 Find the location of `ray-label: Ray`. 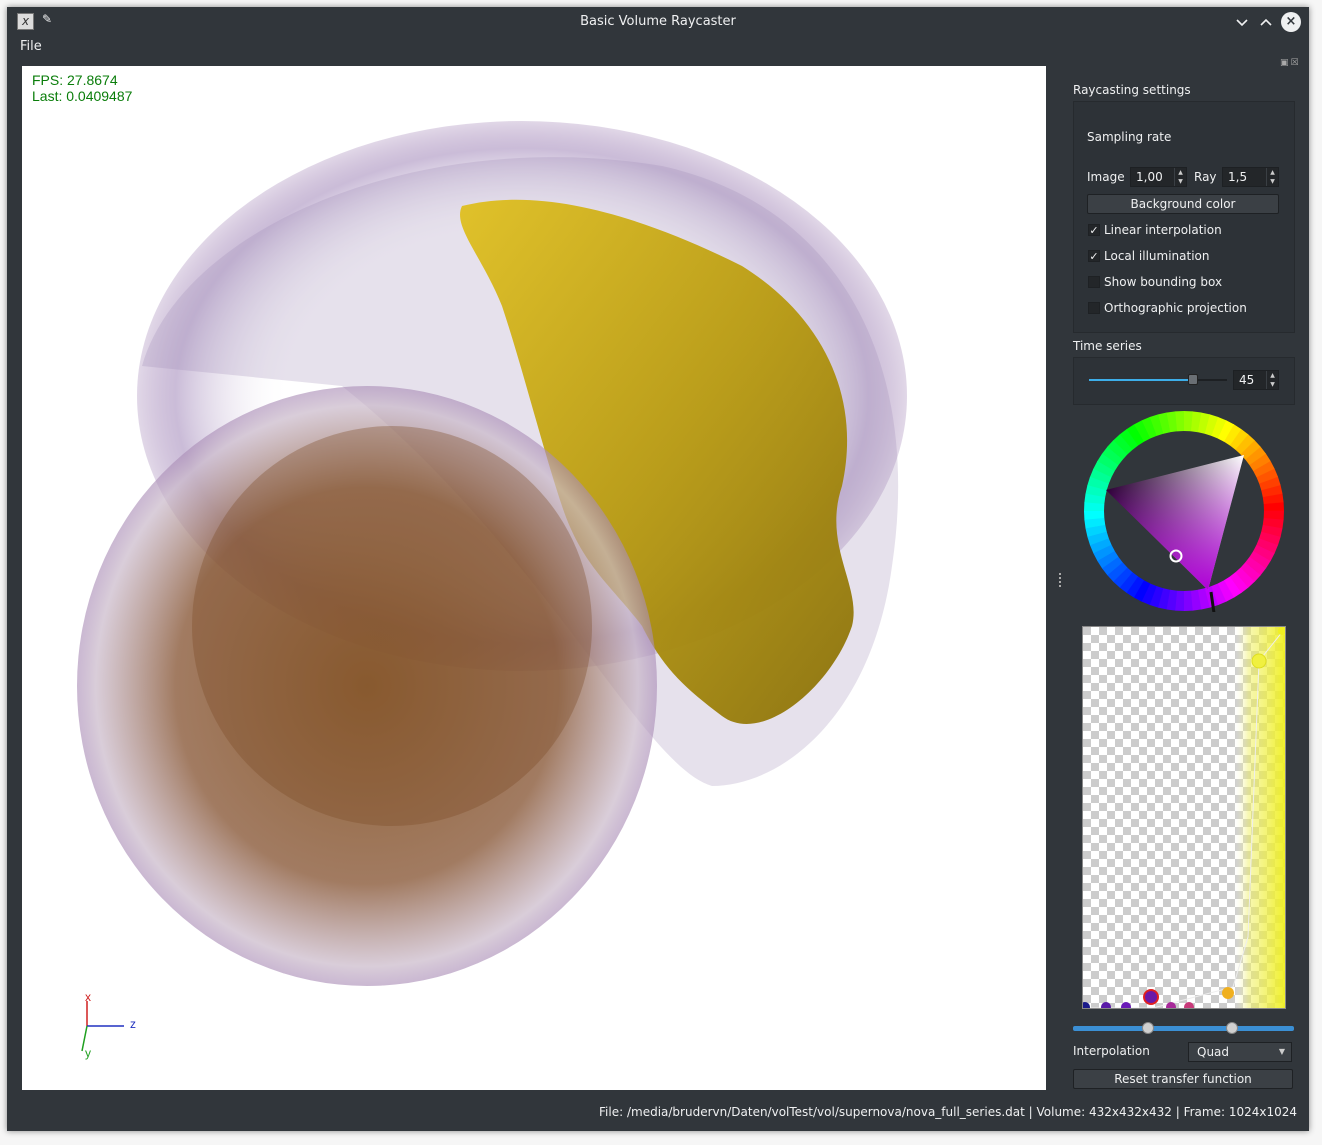

ray-label: Ray is located at coordinates (1205, 177).